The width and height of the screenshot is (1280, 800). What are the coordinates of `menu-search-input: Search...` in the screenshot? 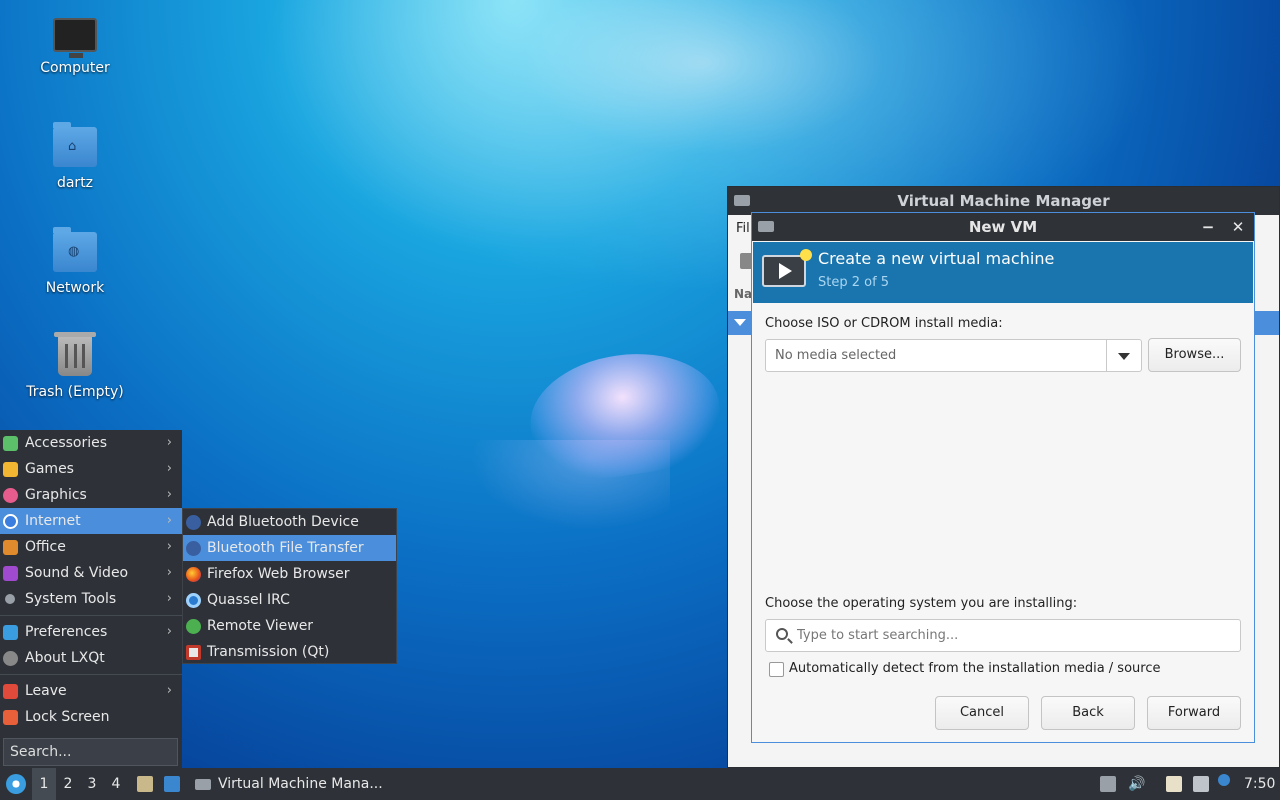 It's located at (90, 752).